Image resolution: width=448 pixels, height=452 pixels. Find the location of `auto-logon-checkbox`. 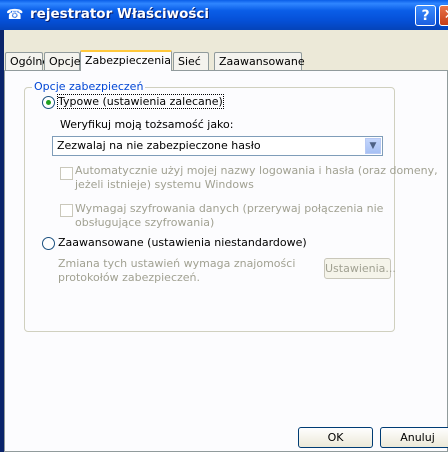

auto-logon-checkbox is located at coordinates (66, 173).